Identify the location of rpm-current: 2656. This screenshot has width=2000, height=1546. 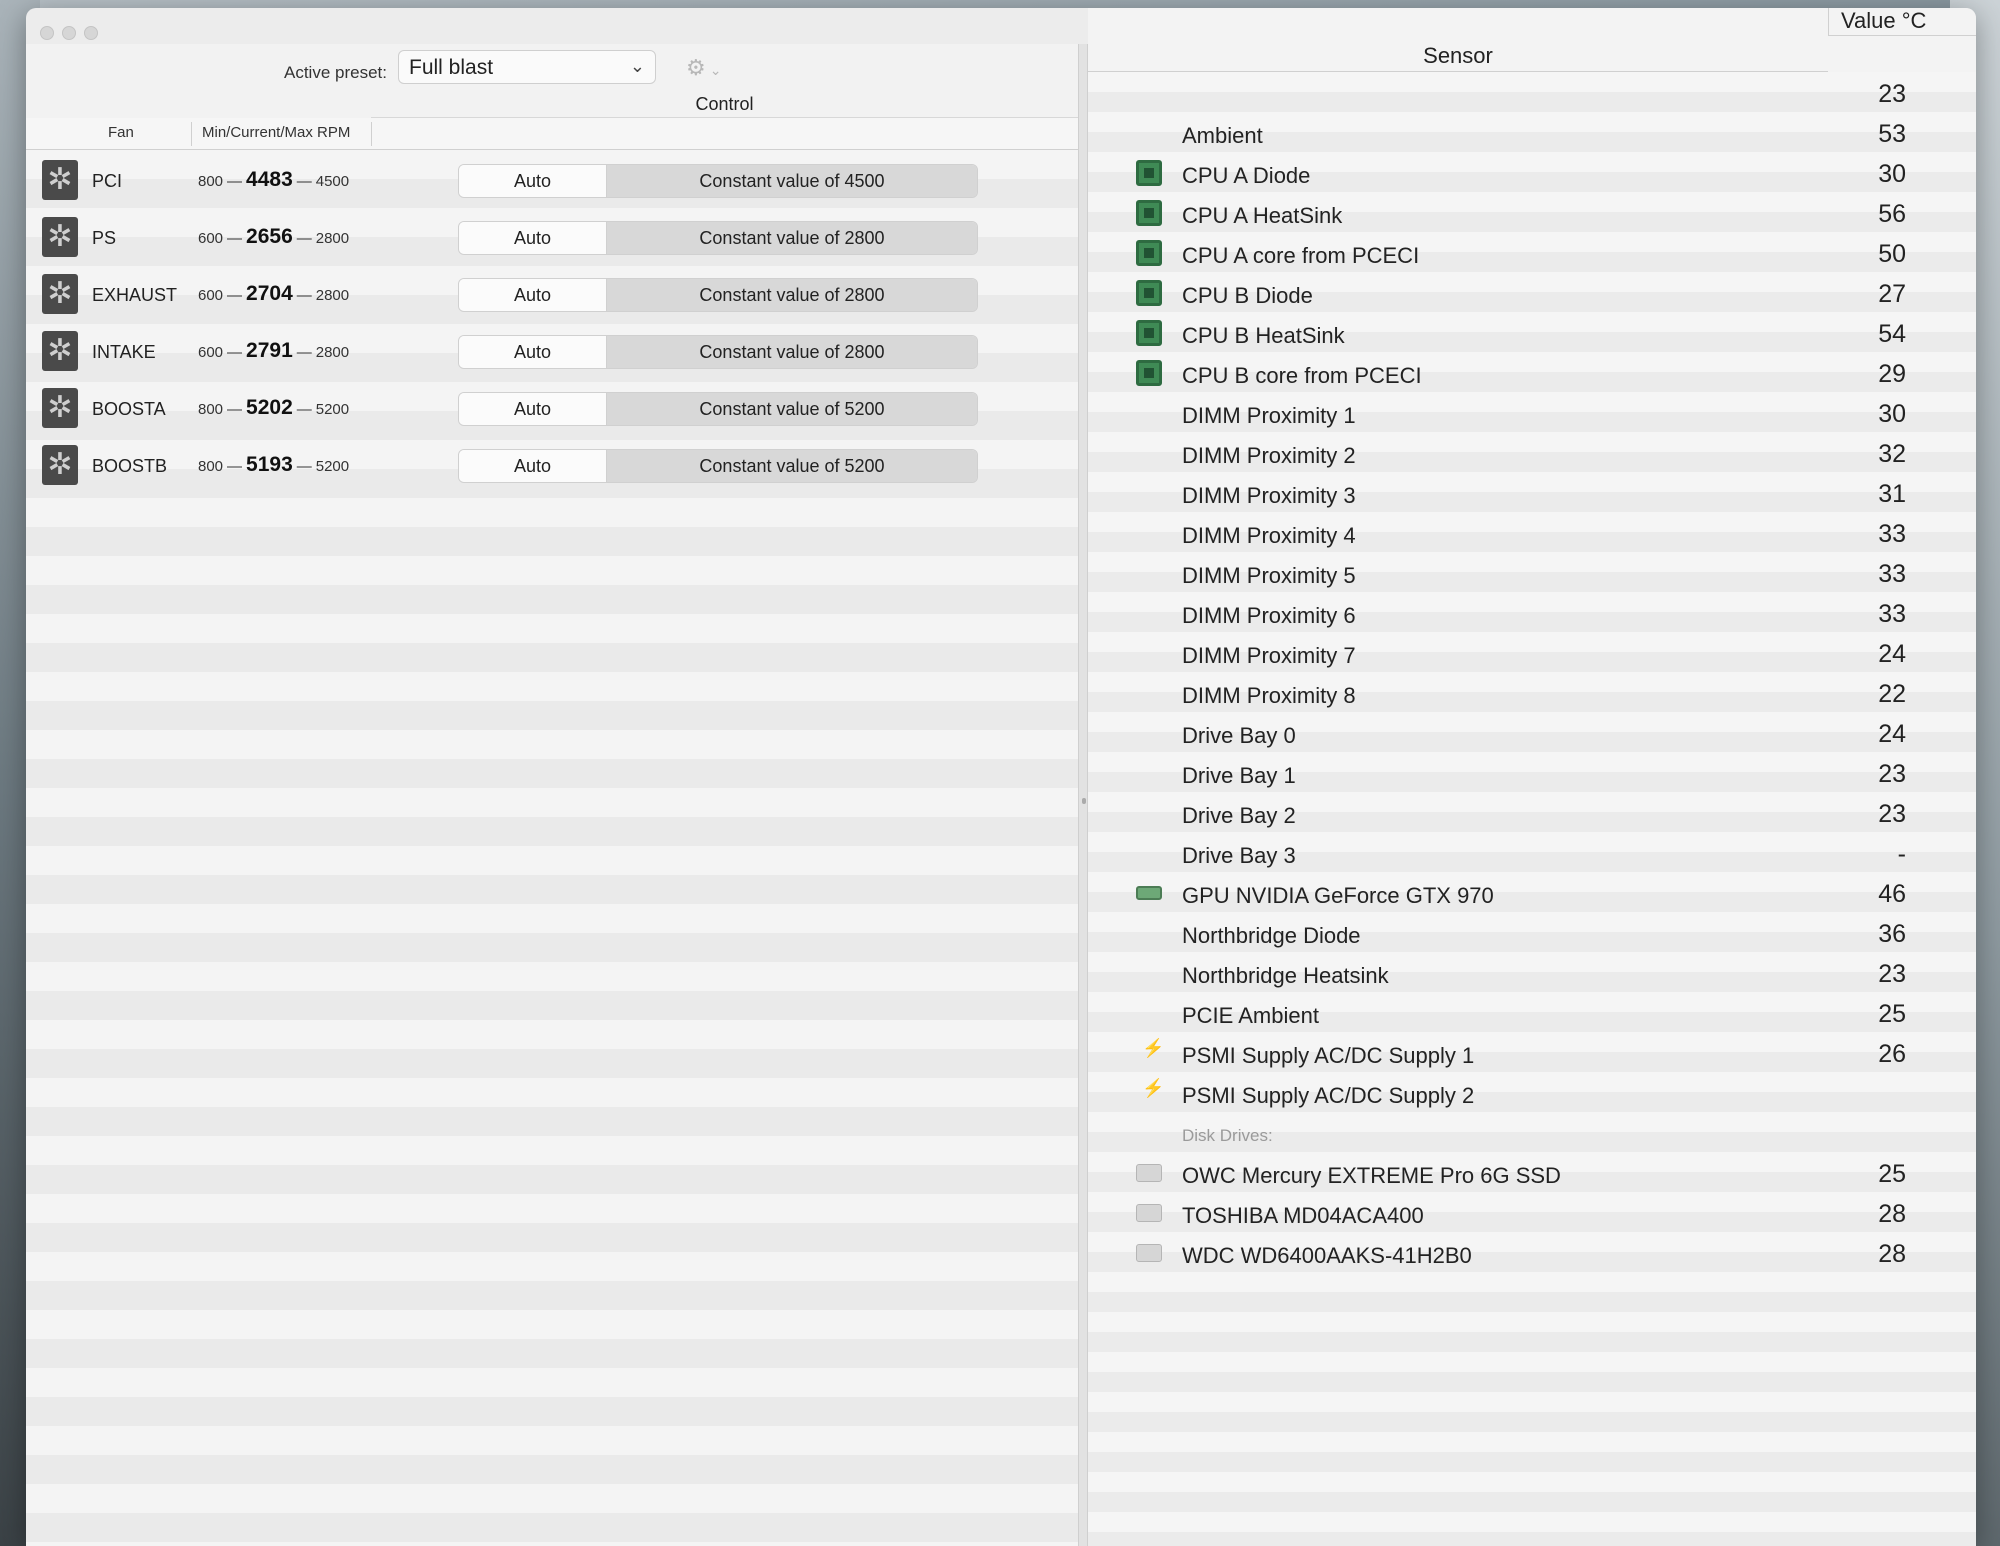
(269, 236).